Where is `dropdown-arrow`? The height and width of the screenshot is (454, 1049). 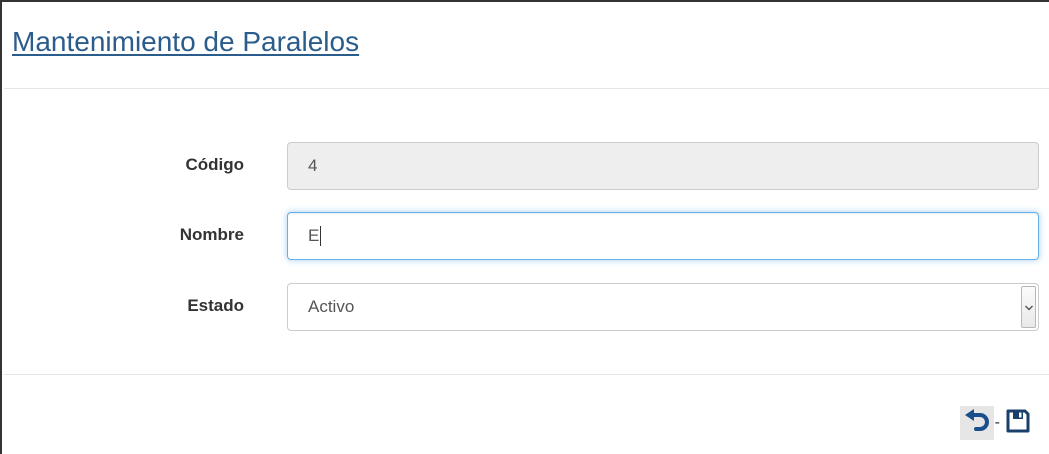 dropdown-arrow is located at coordinates (1028, 307).